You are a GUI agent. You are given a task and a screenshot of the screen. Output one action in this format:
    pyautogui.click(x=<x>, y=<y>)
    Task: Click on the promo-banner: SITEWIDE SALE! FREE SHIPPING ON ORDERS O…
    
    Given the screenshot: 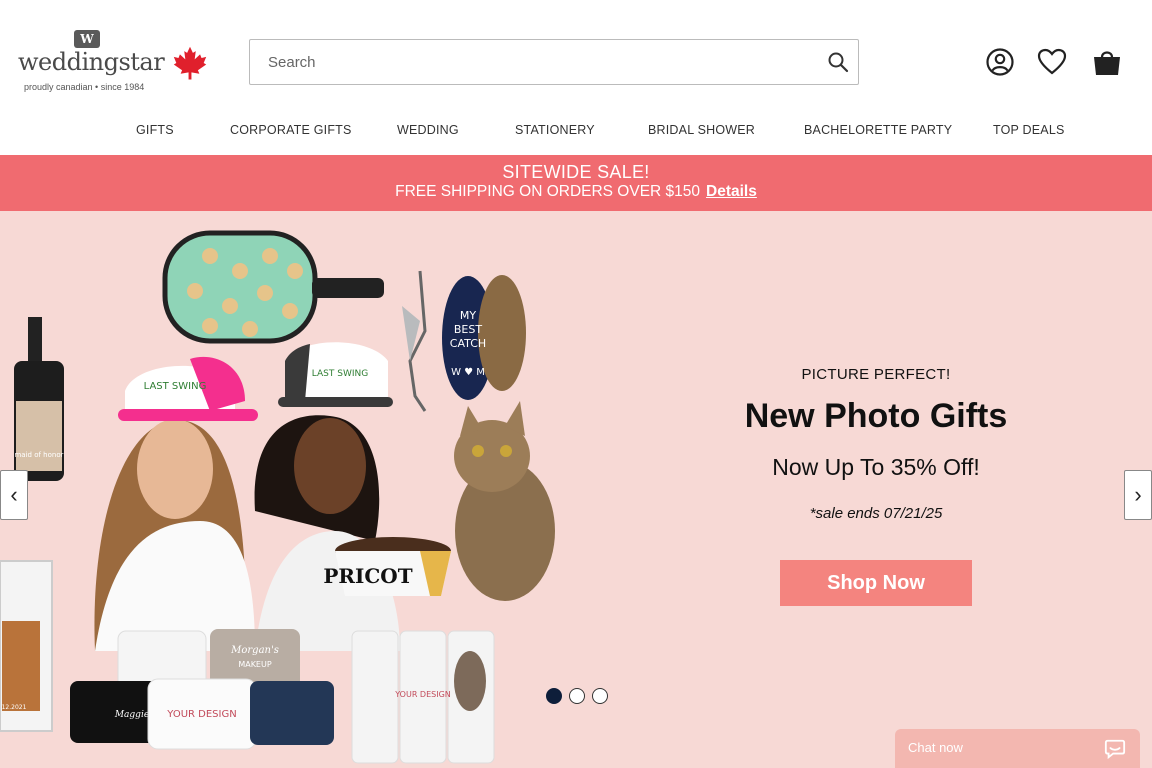 What is the action you would take?
    pyautogui.click(x=576, y=183)
    